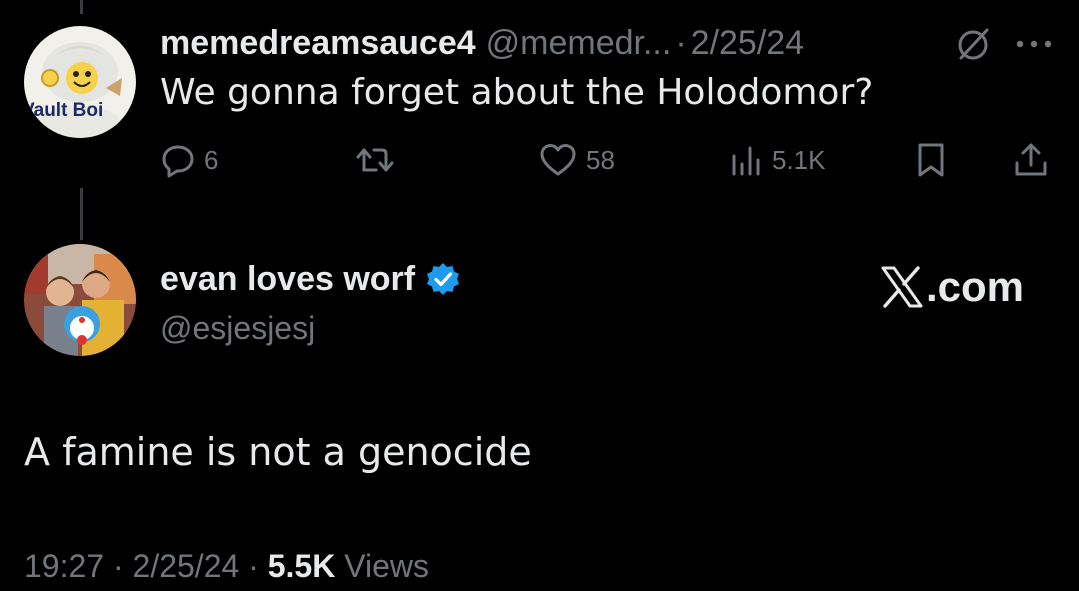 The height and width of the screenshot is (591, 1079). What do you see at coordinates (80, 82) in the screenshot?
I see `reply-avatar: Vault Boi` at bounding box center [80, 82].